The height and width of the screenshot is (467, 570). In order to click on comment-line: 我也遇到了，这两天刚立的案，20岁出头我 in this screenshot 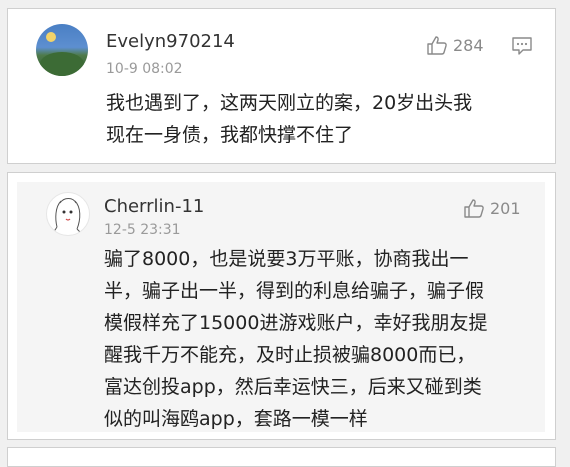, I will do `click(289, 103)`.